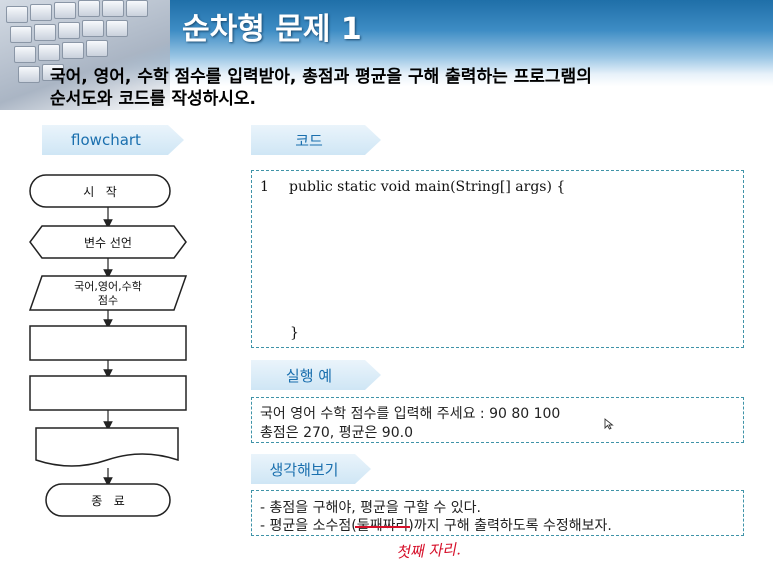  What do you see at coordinates (294, 333) in the screenshot?
I see `code-closing-brace: }` at bounding box center [294, 333].